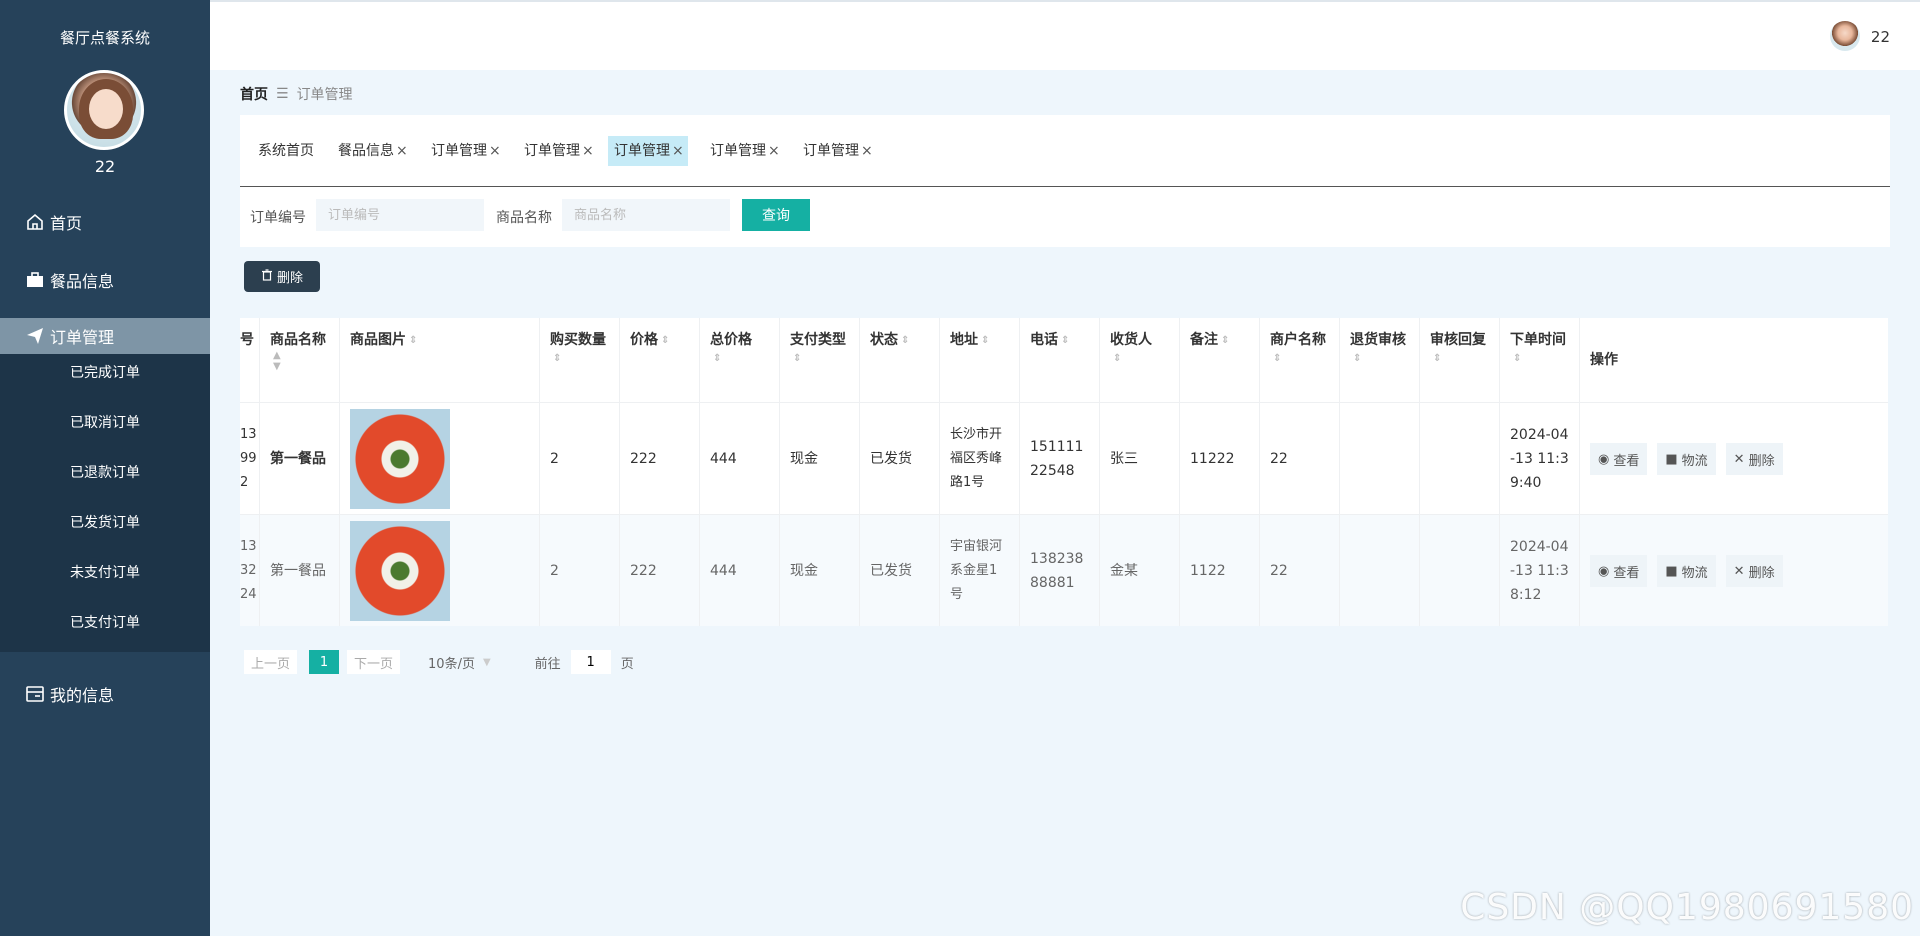  I want to click on sub-item-shipped: 已发货订单, so click(105, 522).